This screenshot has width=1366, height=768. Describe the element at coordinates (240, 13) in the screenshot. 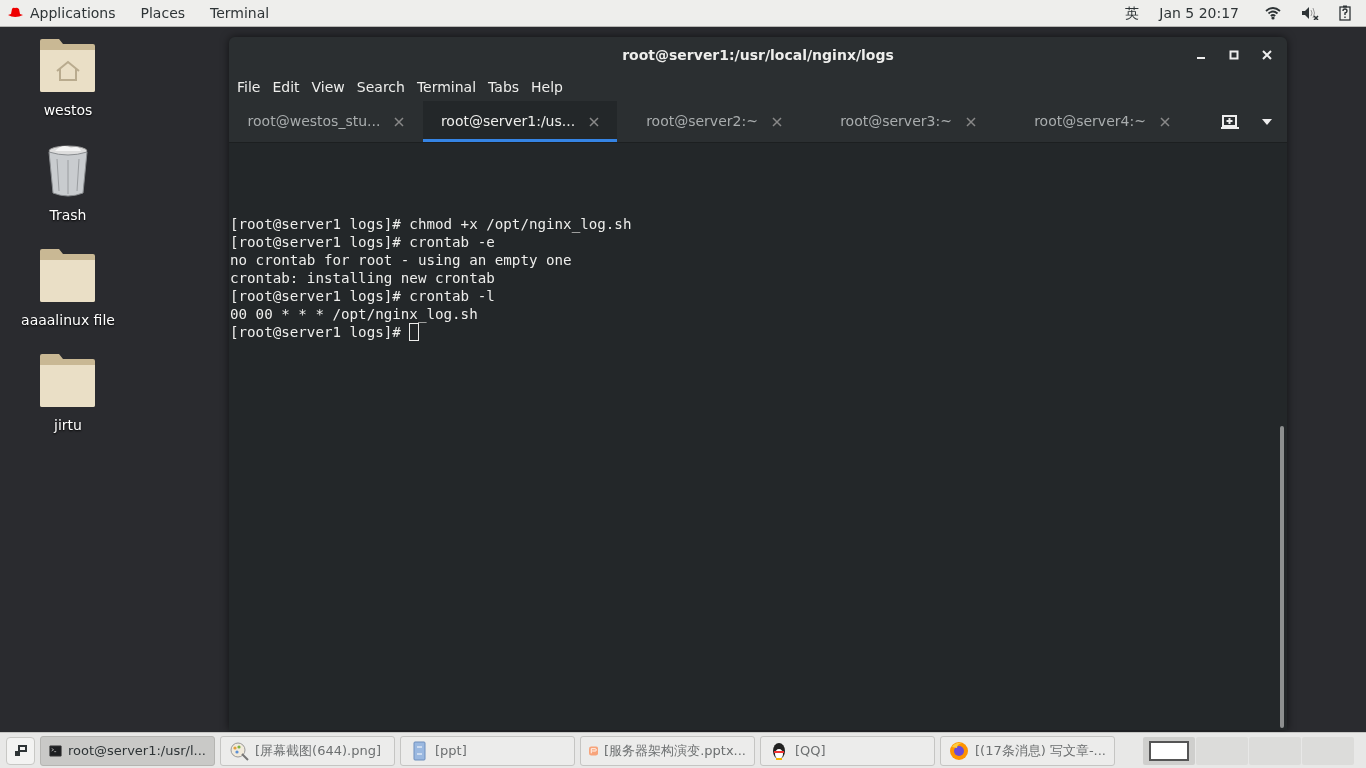

I see `top-menu-item: Terminal` at that location.